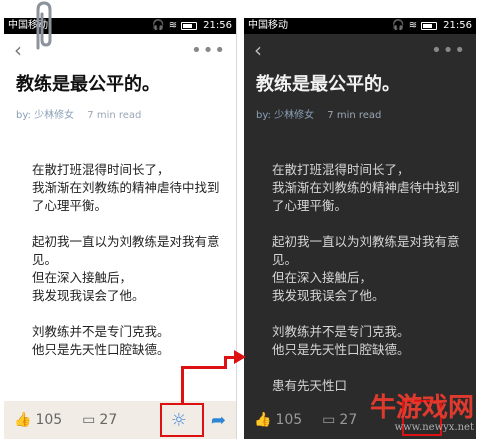 This screenshot has height=439, width=480. What do you see at coordinates (360, 26) in the screenshot?
I see `status-bar: 中国移动 🎧 ≋ 21:56` at bounding box center [360, 26].